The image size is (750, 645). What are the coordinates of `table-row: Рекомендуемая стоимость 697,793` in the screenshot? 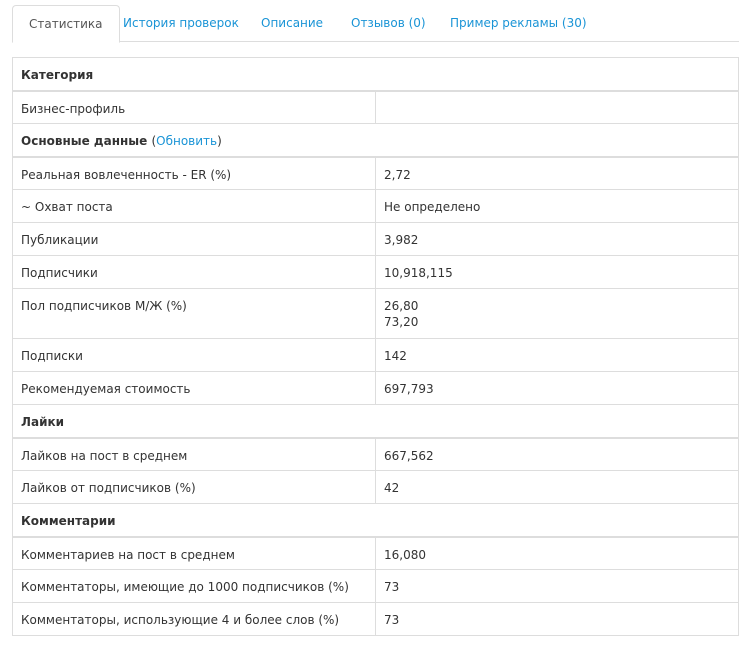 It's located at (375, 388).